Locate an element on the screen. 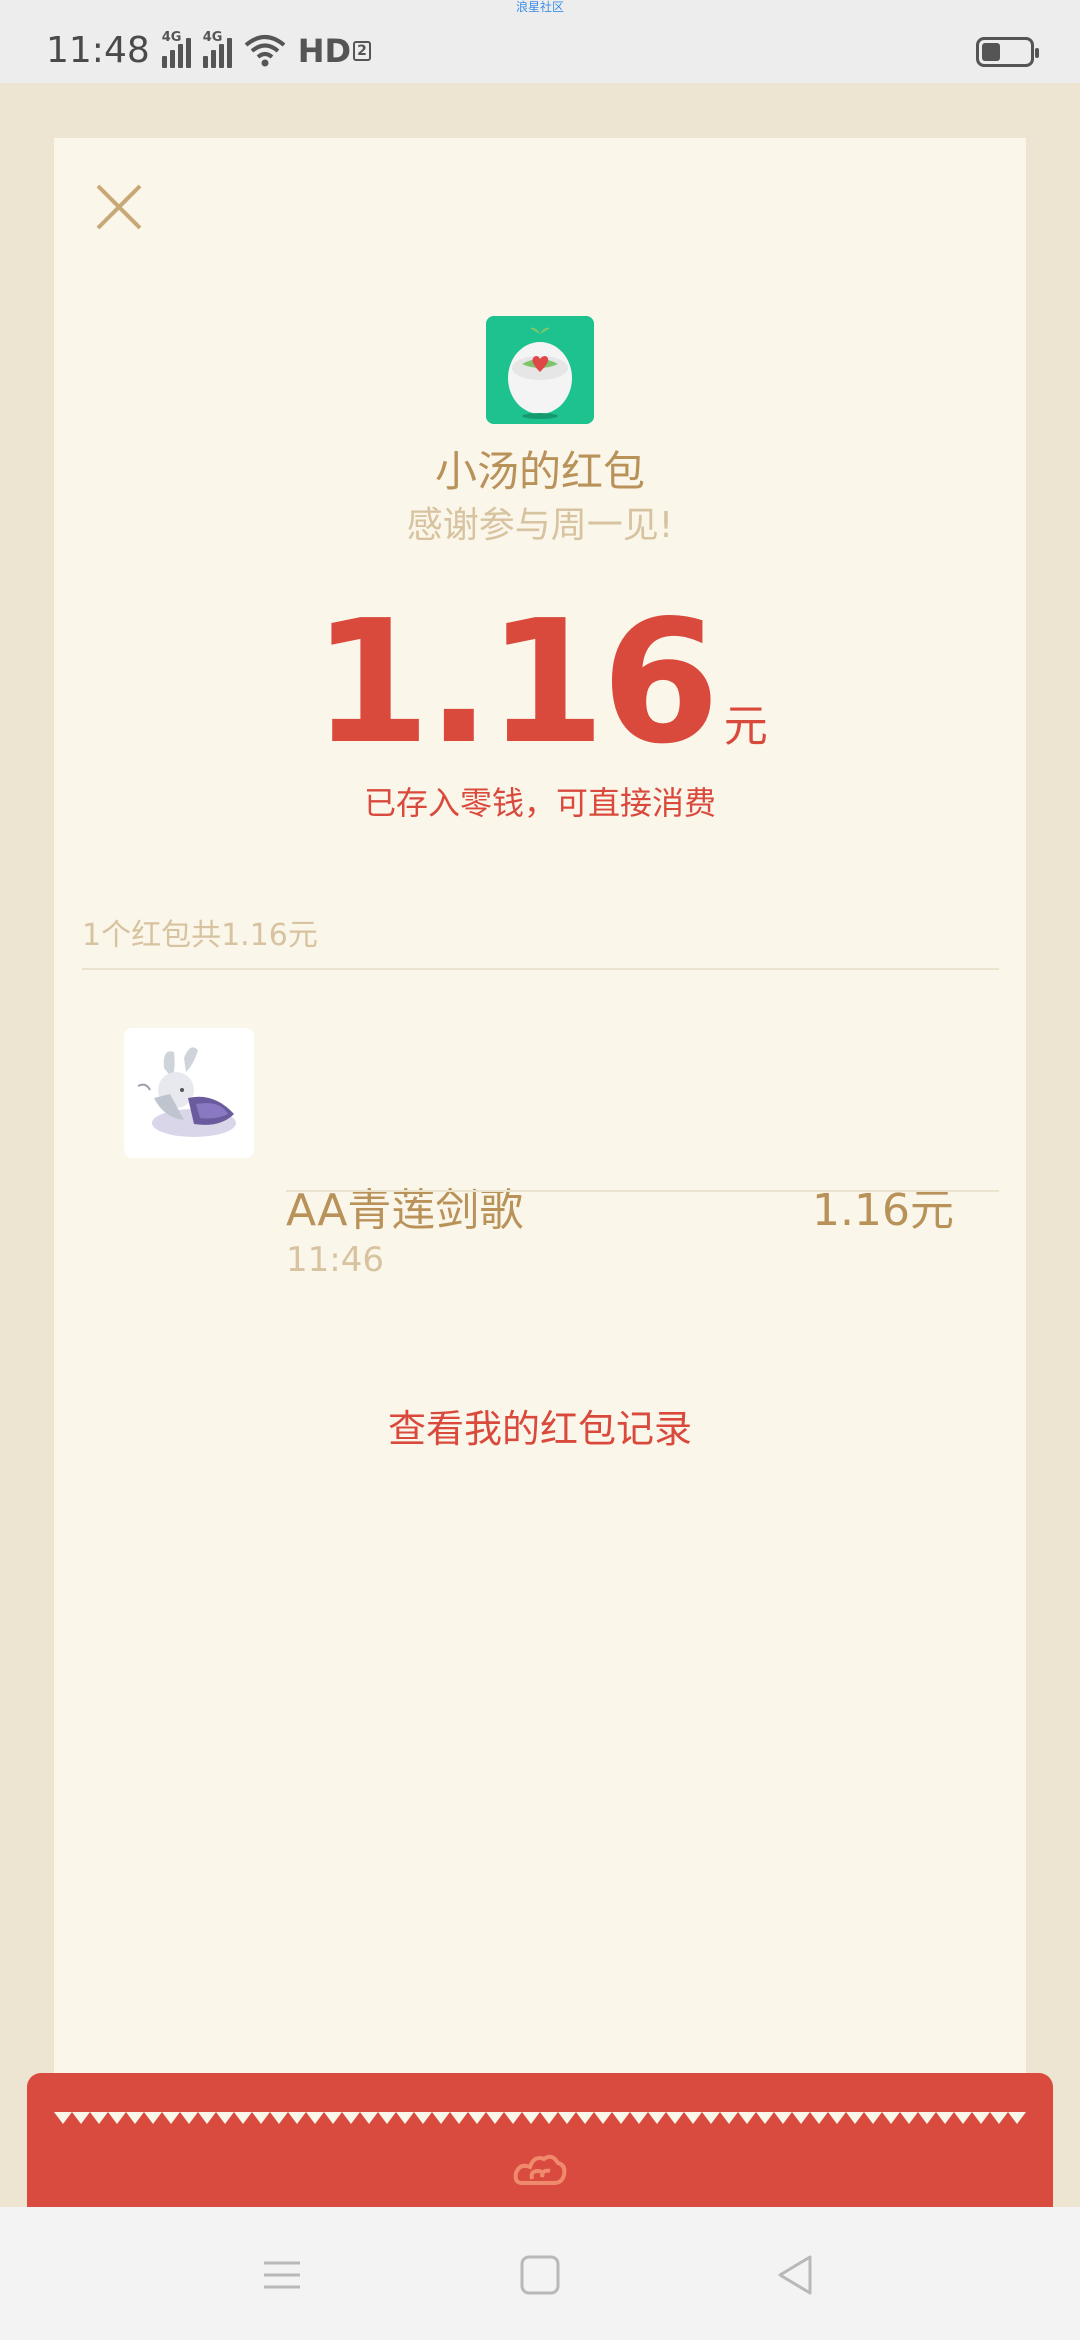  hd-sub: 2 is located at coordinates (362, 50).